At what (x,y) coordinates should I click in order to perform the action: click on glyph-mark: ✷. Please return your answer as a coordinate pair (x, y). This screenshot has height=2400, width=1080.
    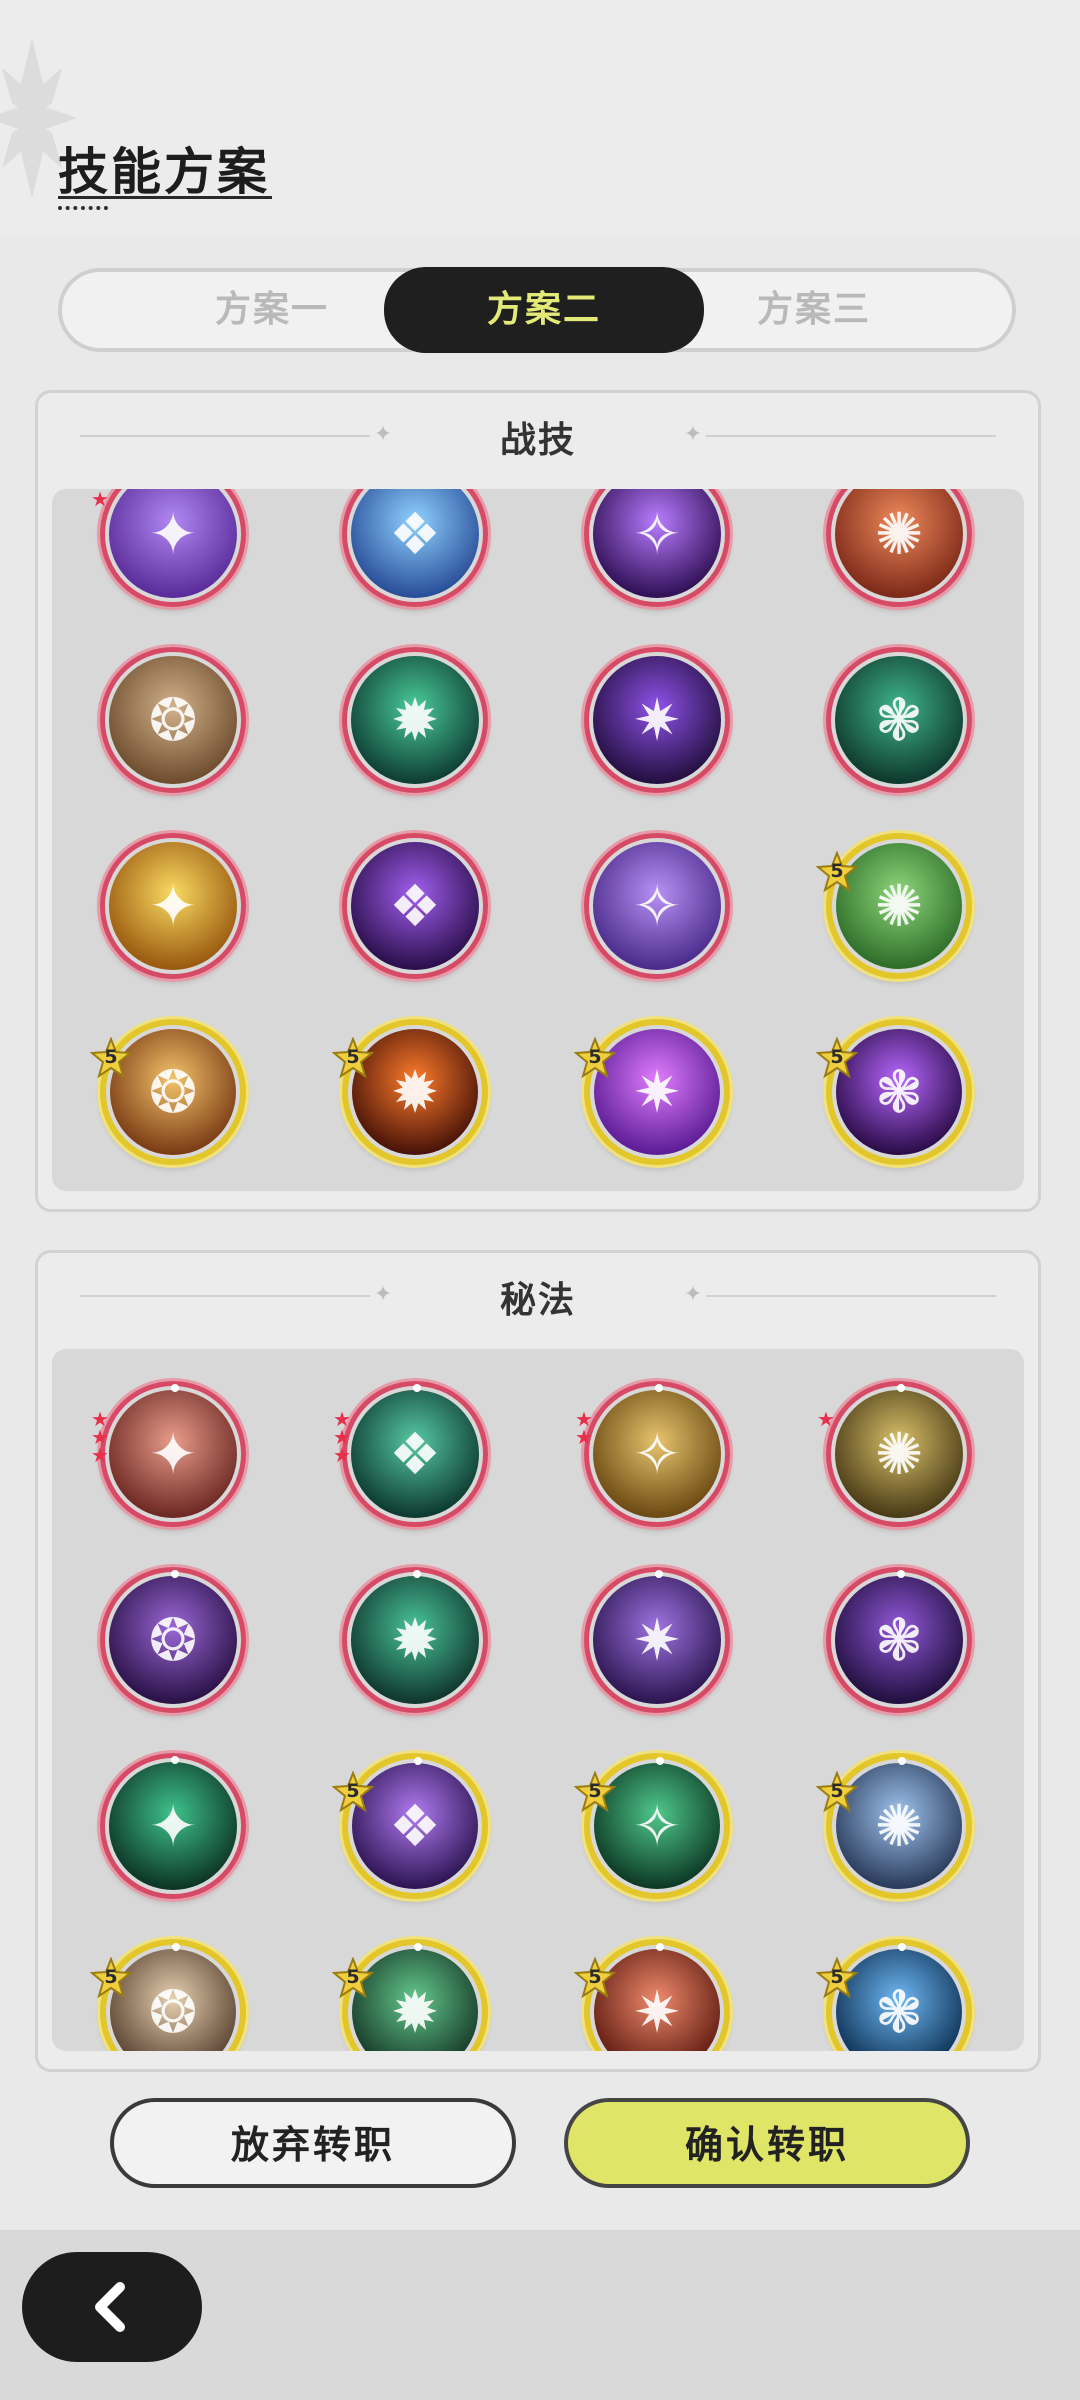
    Looking at the image, I should click on (657, 720).